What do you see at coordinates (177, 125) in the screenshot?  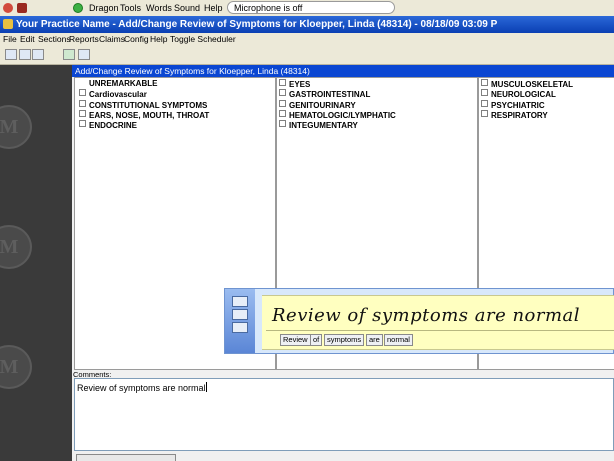 I see `category-endocrine: ENDOCRINE` at bounding box center [177, 125].